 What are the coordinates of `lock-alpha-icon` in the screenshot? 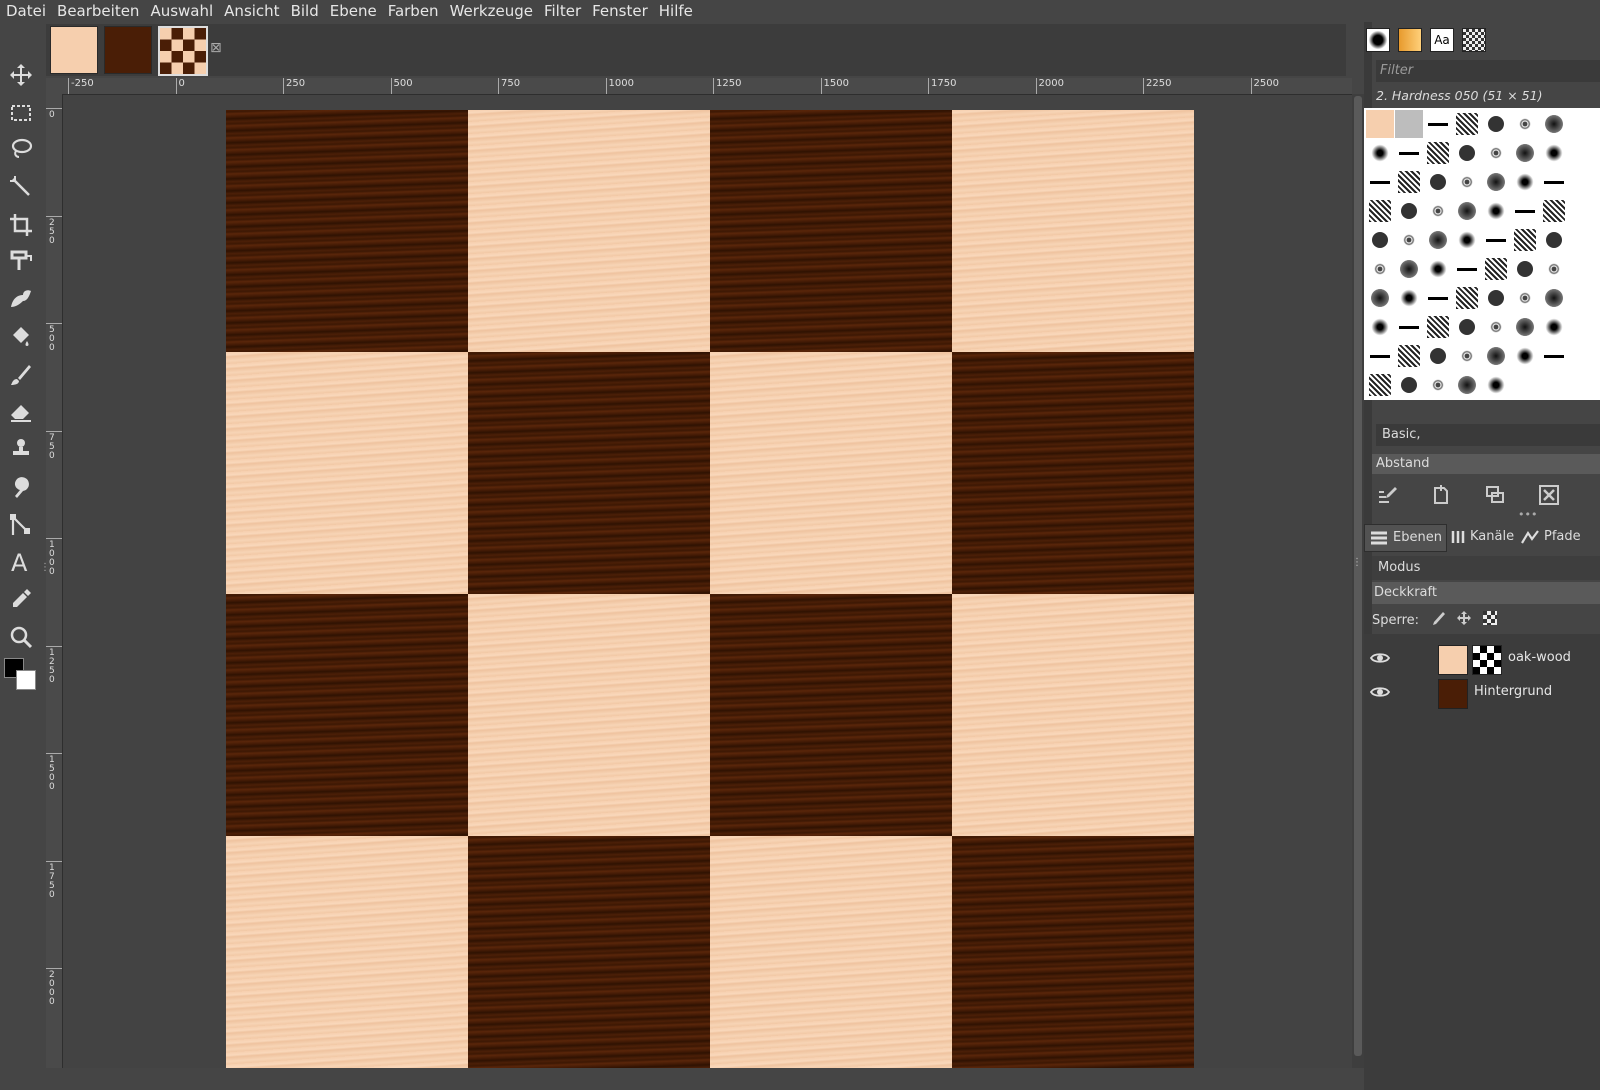 It's located at (1490, 620).